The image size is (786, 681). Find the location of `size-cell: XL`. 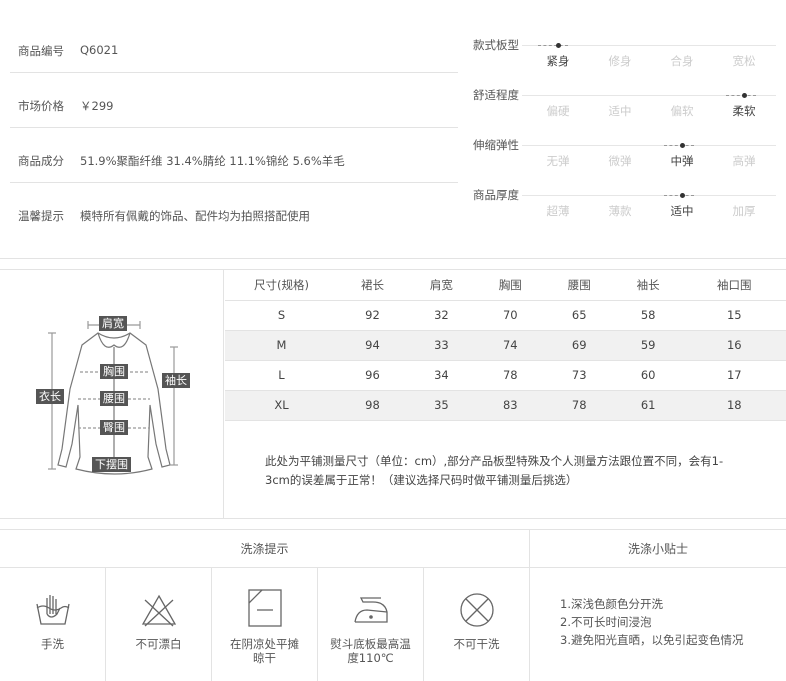

size-cell: XL is located at coordinates (281, 405).